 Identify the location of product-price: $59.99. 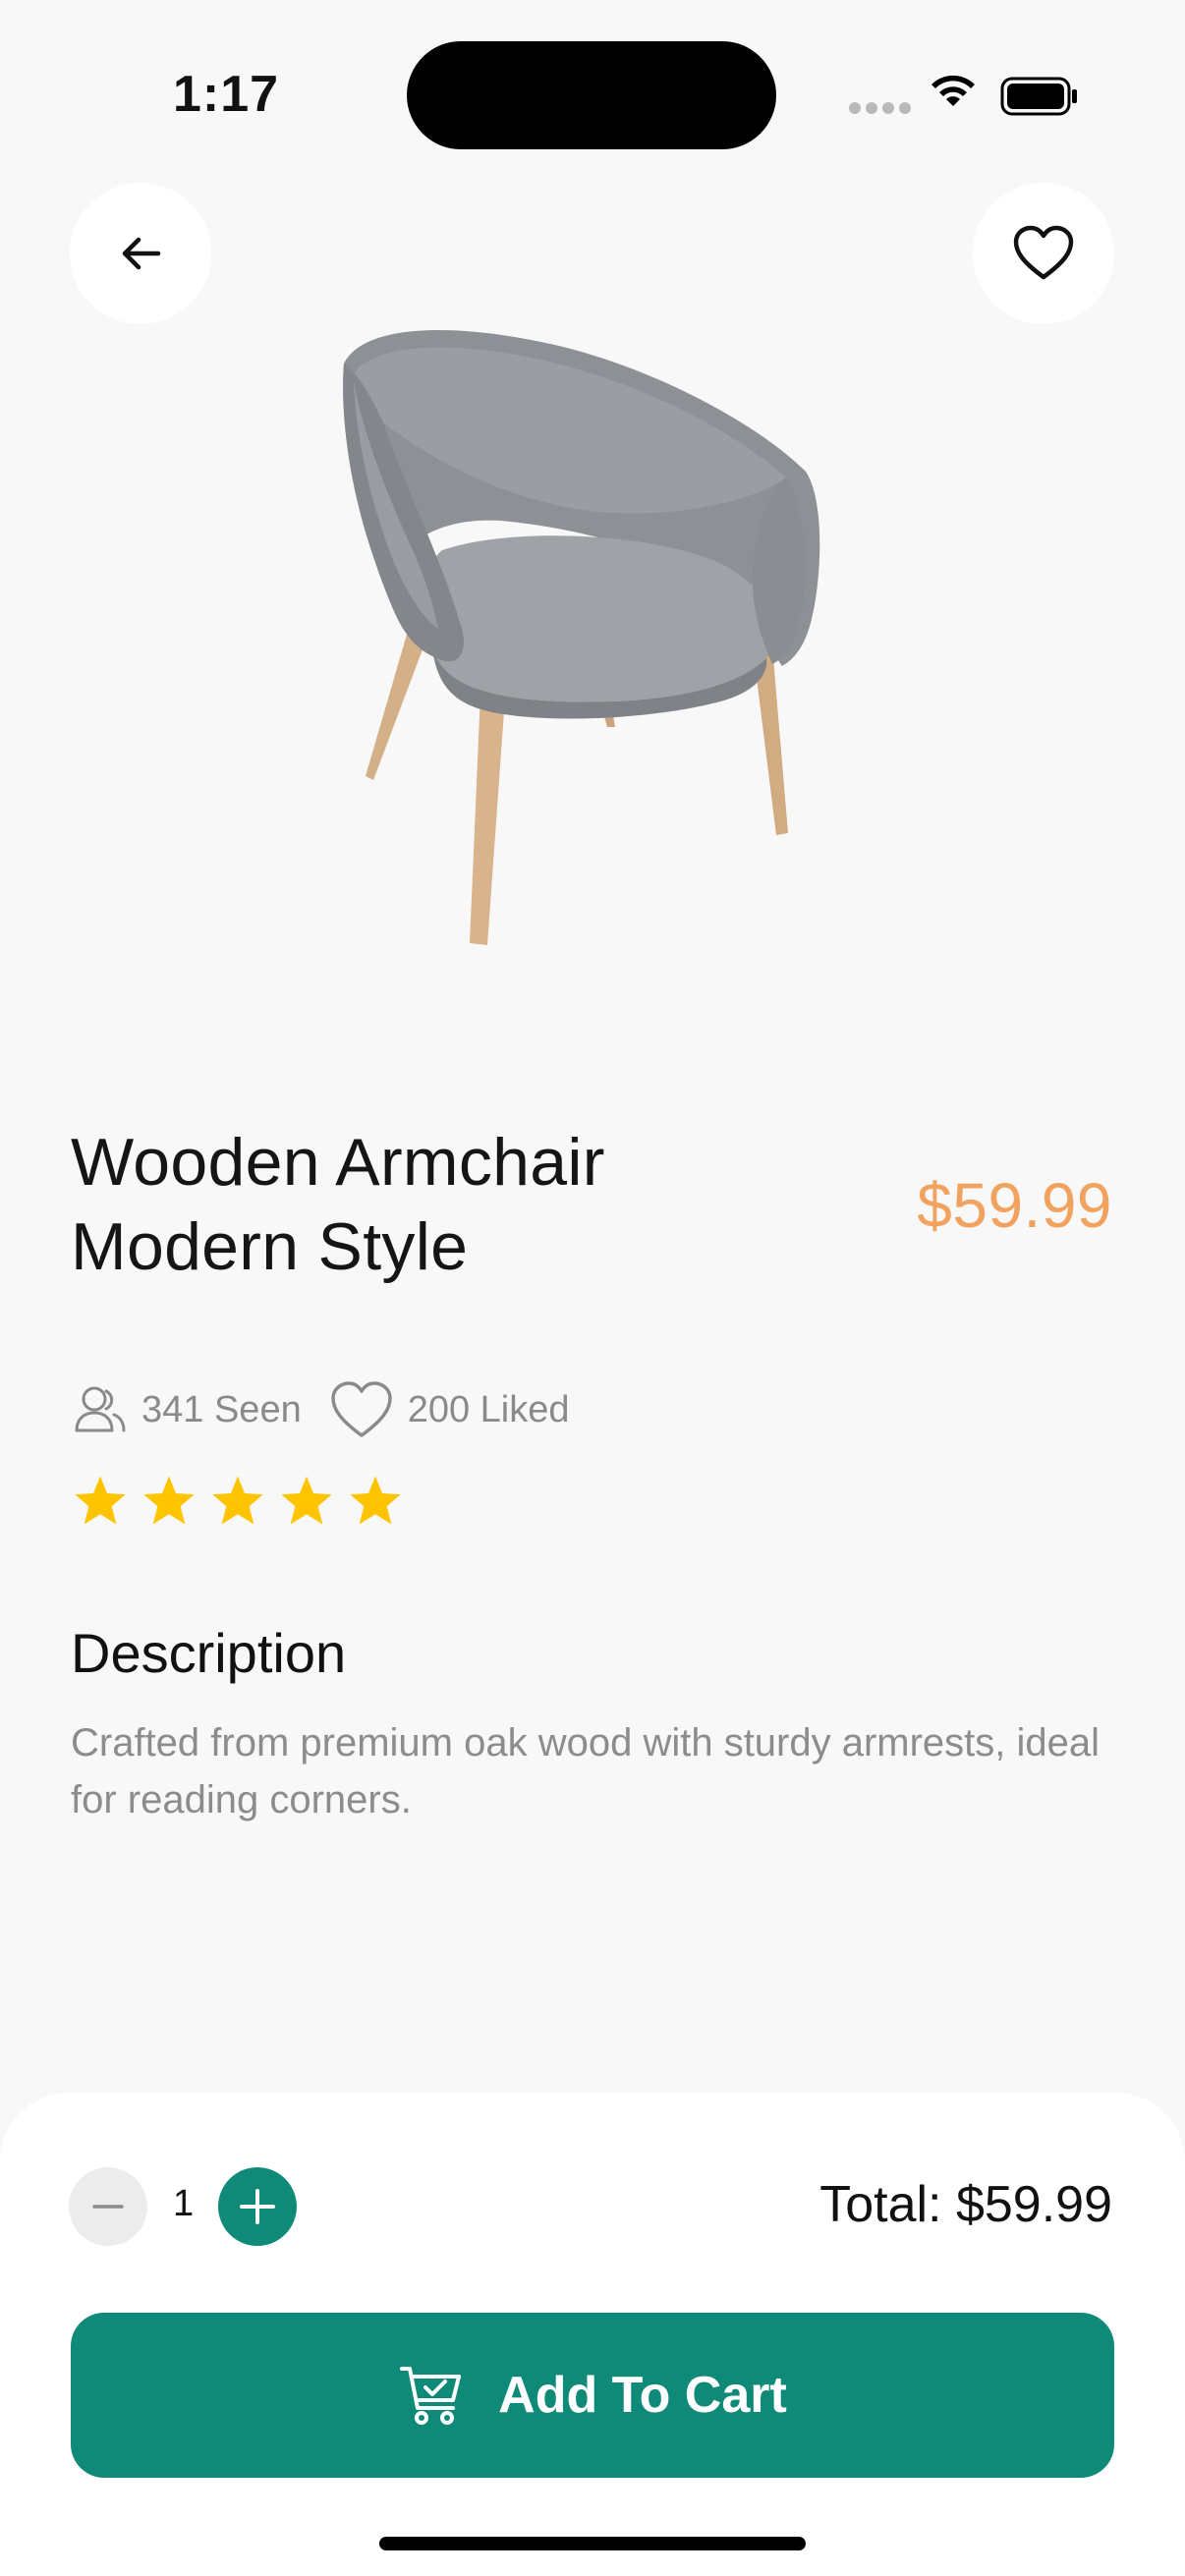
(1014, 1205).